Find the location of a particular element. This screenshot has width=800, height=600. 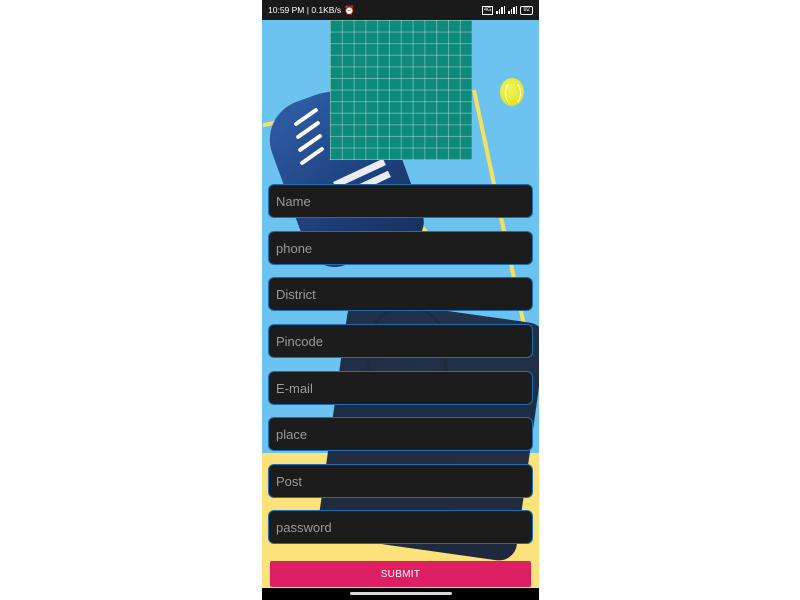

home-indicator is located at coordinates (401, 593).